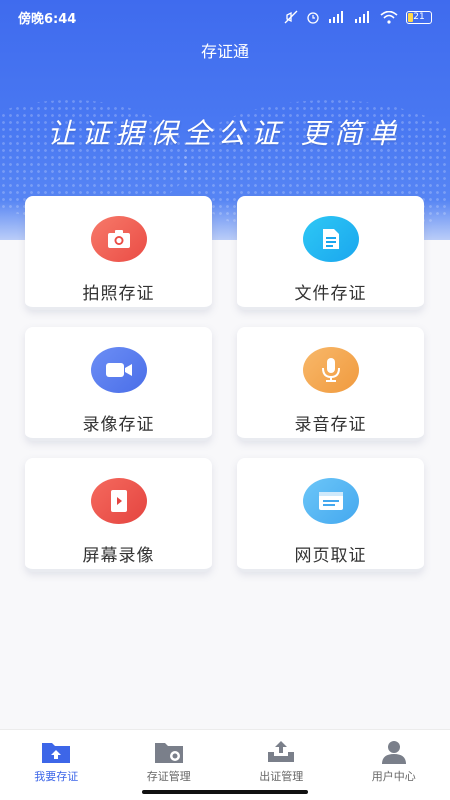 This screenshot has height=800, width=450. What do you see at coordinates (56, 753) in the screenshot?
I see `upload-folder-icon` at bounding box center [56, 753].